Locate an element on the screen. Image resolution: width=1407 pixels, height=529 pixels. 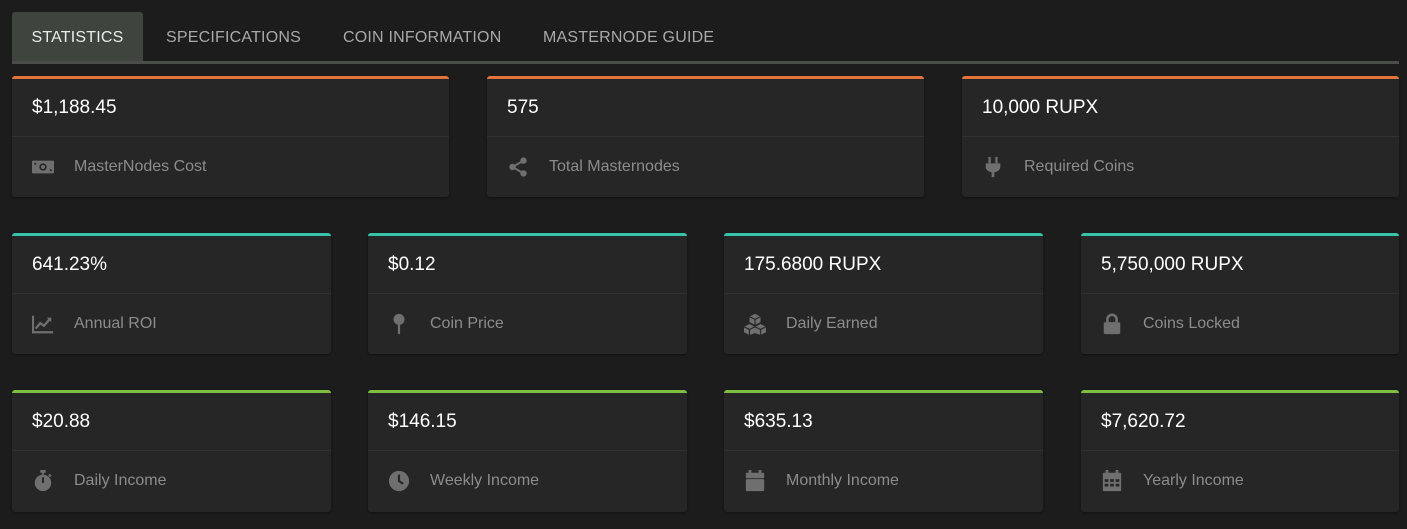
stat-value: $20.88 is located at coordinates (171, 422).